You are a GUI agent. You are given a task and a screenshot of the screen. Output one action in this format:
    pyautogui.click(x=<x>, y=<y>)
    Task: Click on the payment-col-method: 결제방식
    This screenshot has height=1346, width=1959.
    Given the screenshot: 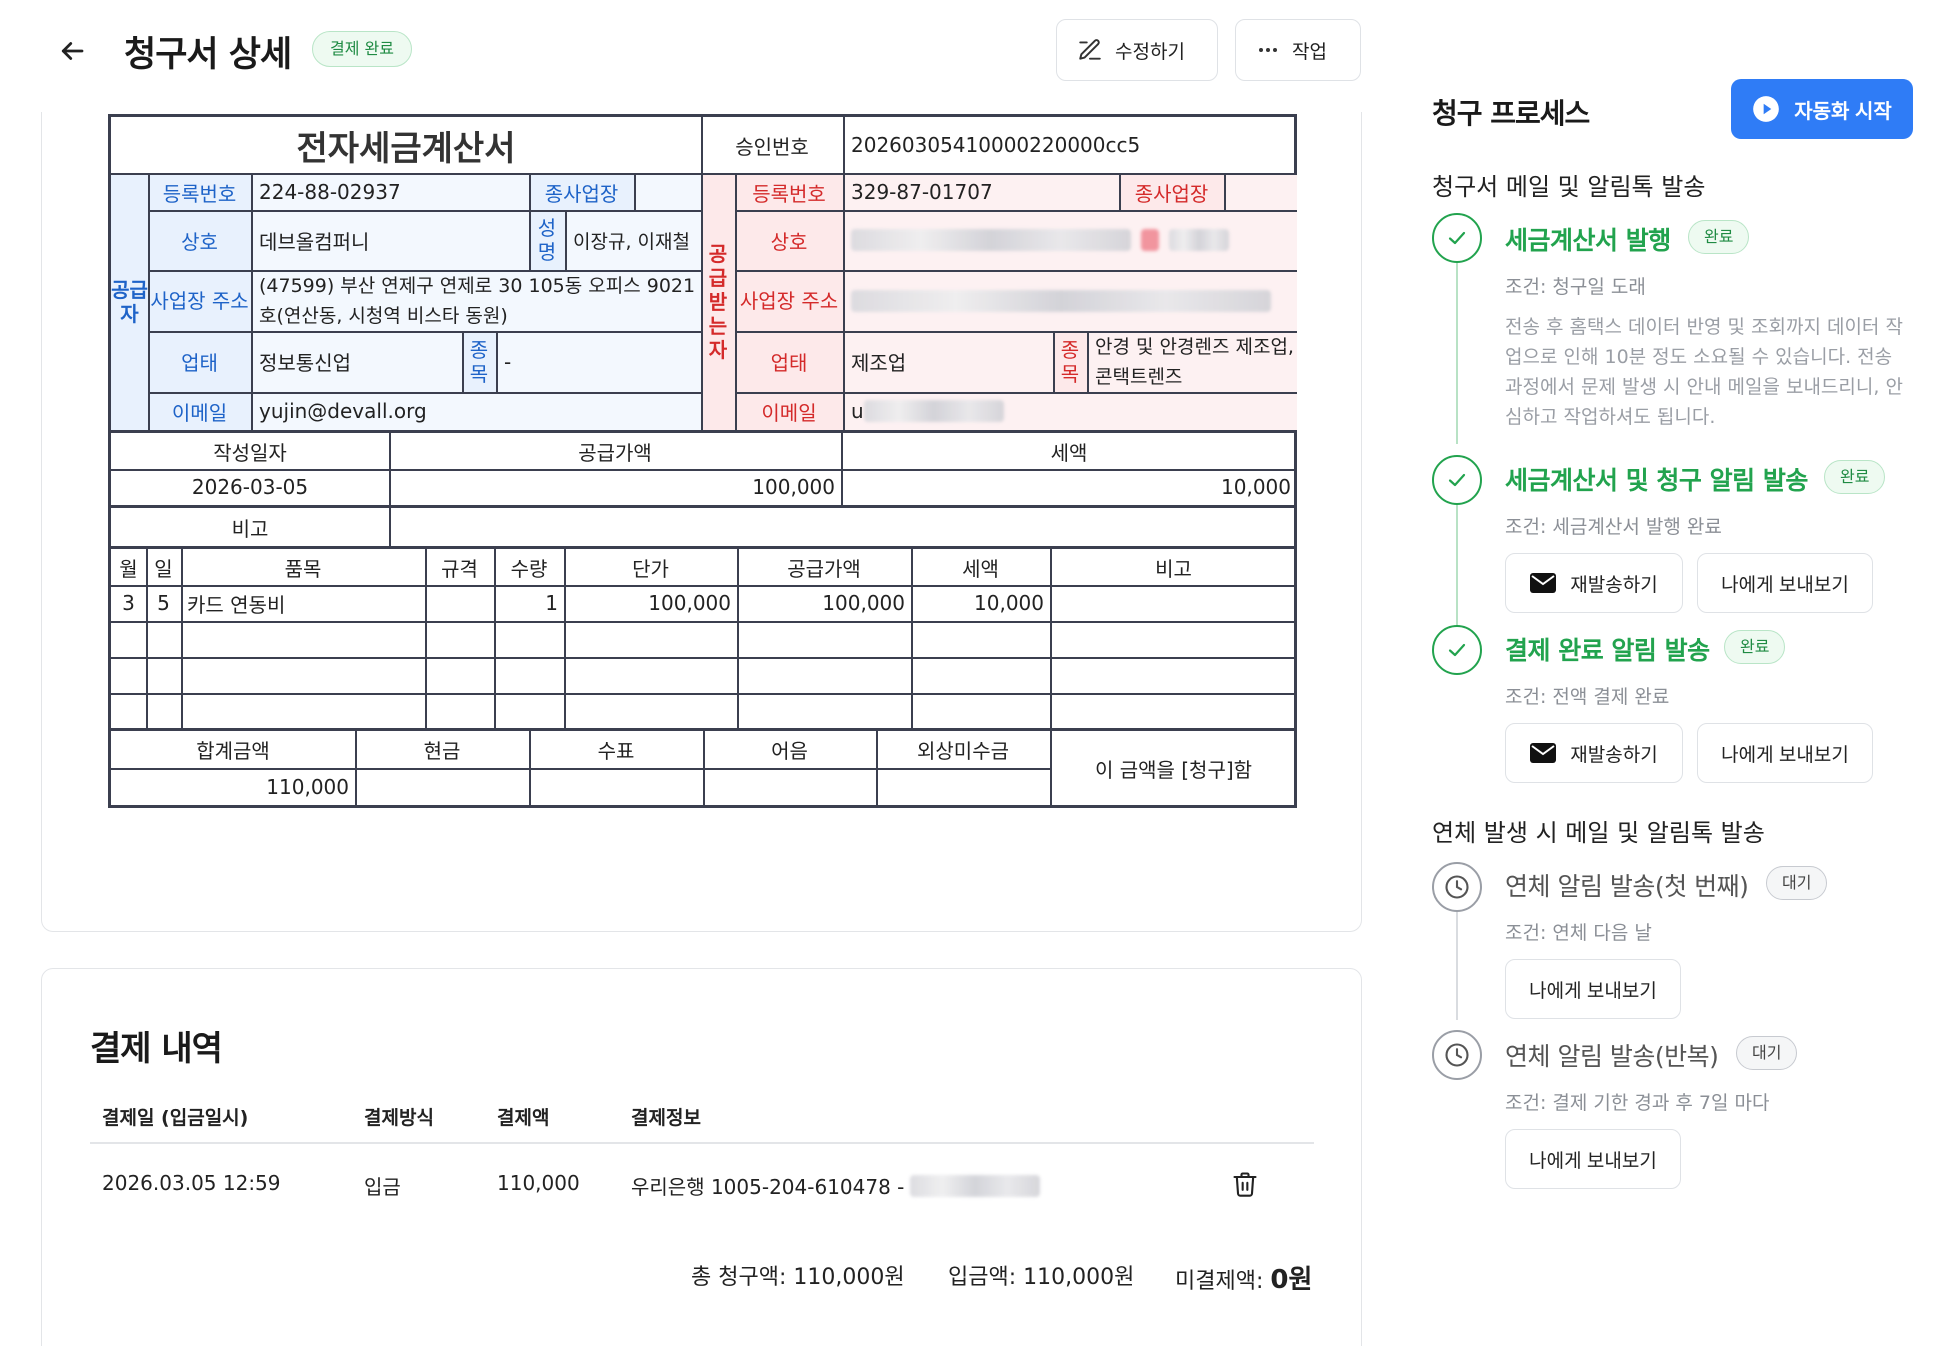 What is the action you would take?
    pyautogui.click(x=399, y=1118)
    